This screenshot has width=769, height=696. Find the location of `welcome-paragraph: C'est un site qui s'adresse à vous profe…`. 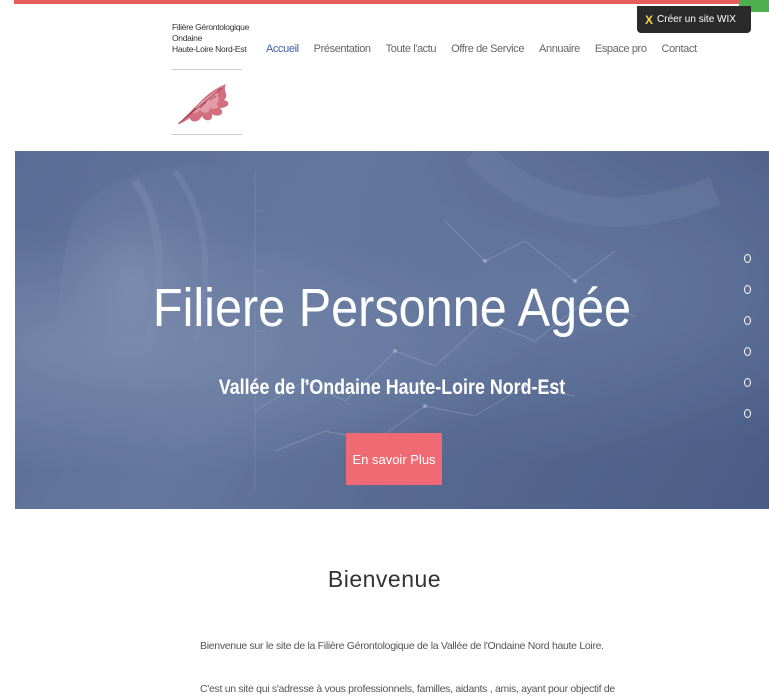

welcome-paragraph: C'est un site qui s'adresse à vous profe… is located at coordinates (407, 689).